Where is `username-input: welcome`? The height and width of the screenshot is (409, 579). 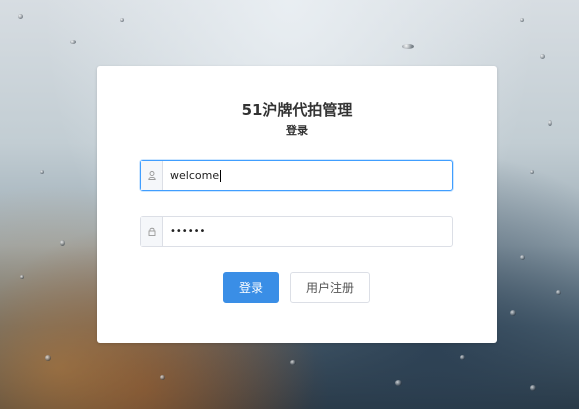
username-input: welcome is located at coordinates (192, 175).